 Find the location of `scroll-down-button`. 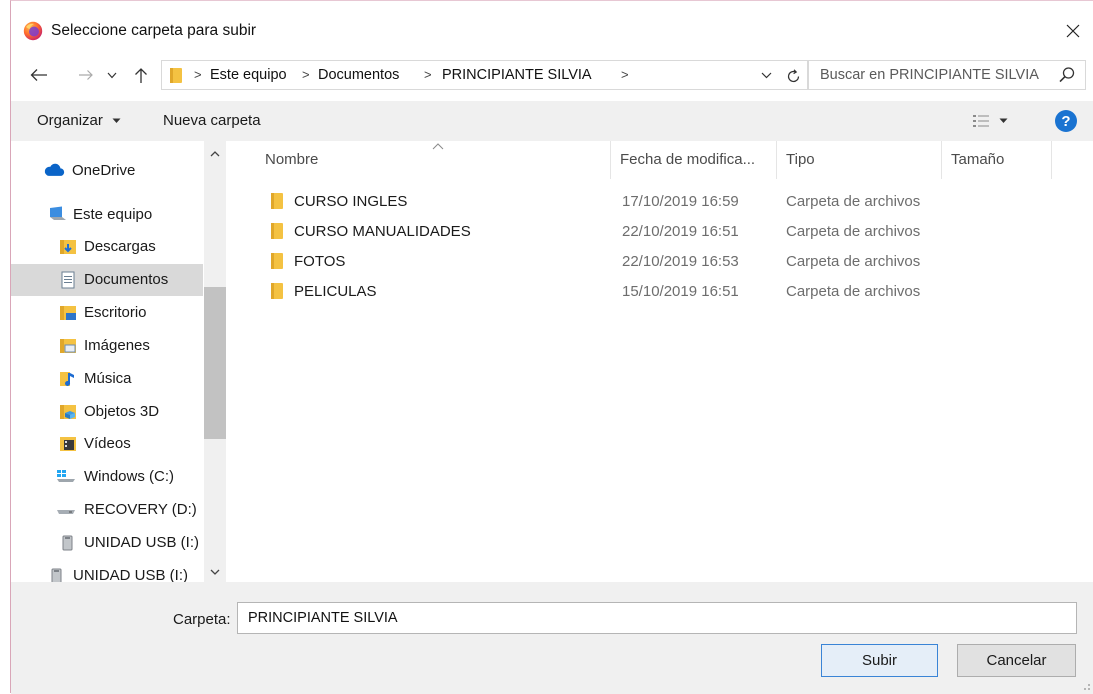

scroll-down-button is located at coordinates (215, 572).